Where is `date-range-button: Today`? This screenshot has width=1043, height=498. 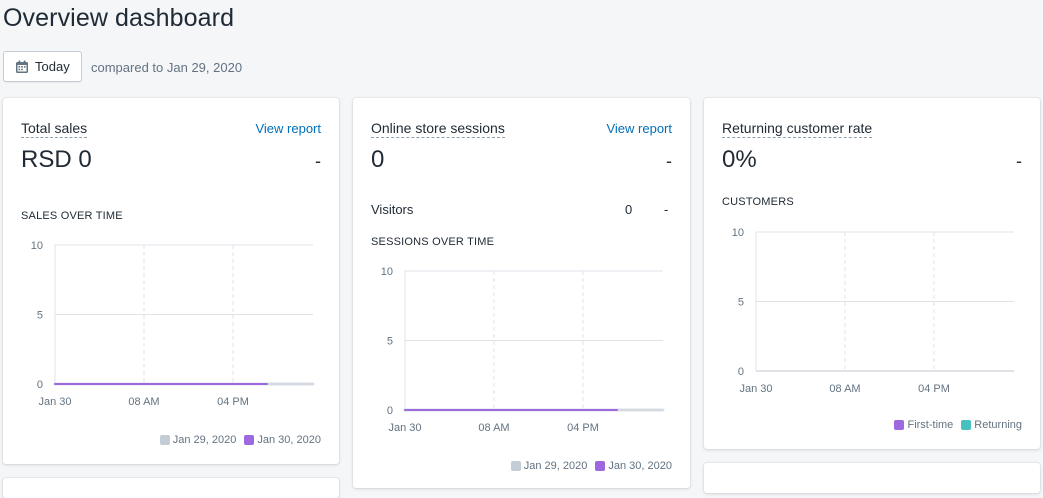
date-range-button: Today is located at coordinates (42, 66).